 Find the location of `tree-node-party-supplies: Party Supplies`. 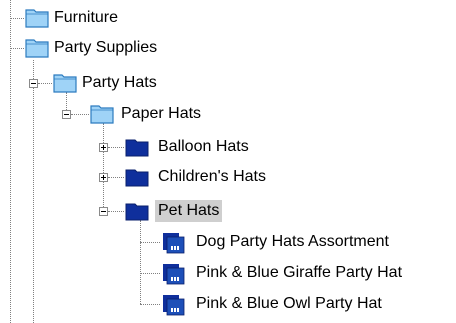

tree-node-party-supplies: Party Supplies is located at coordinates (109, 48).